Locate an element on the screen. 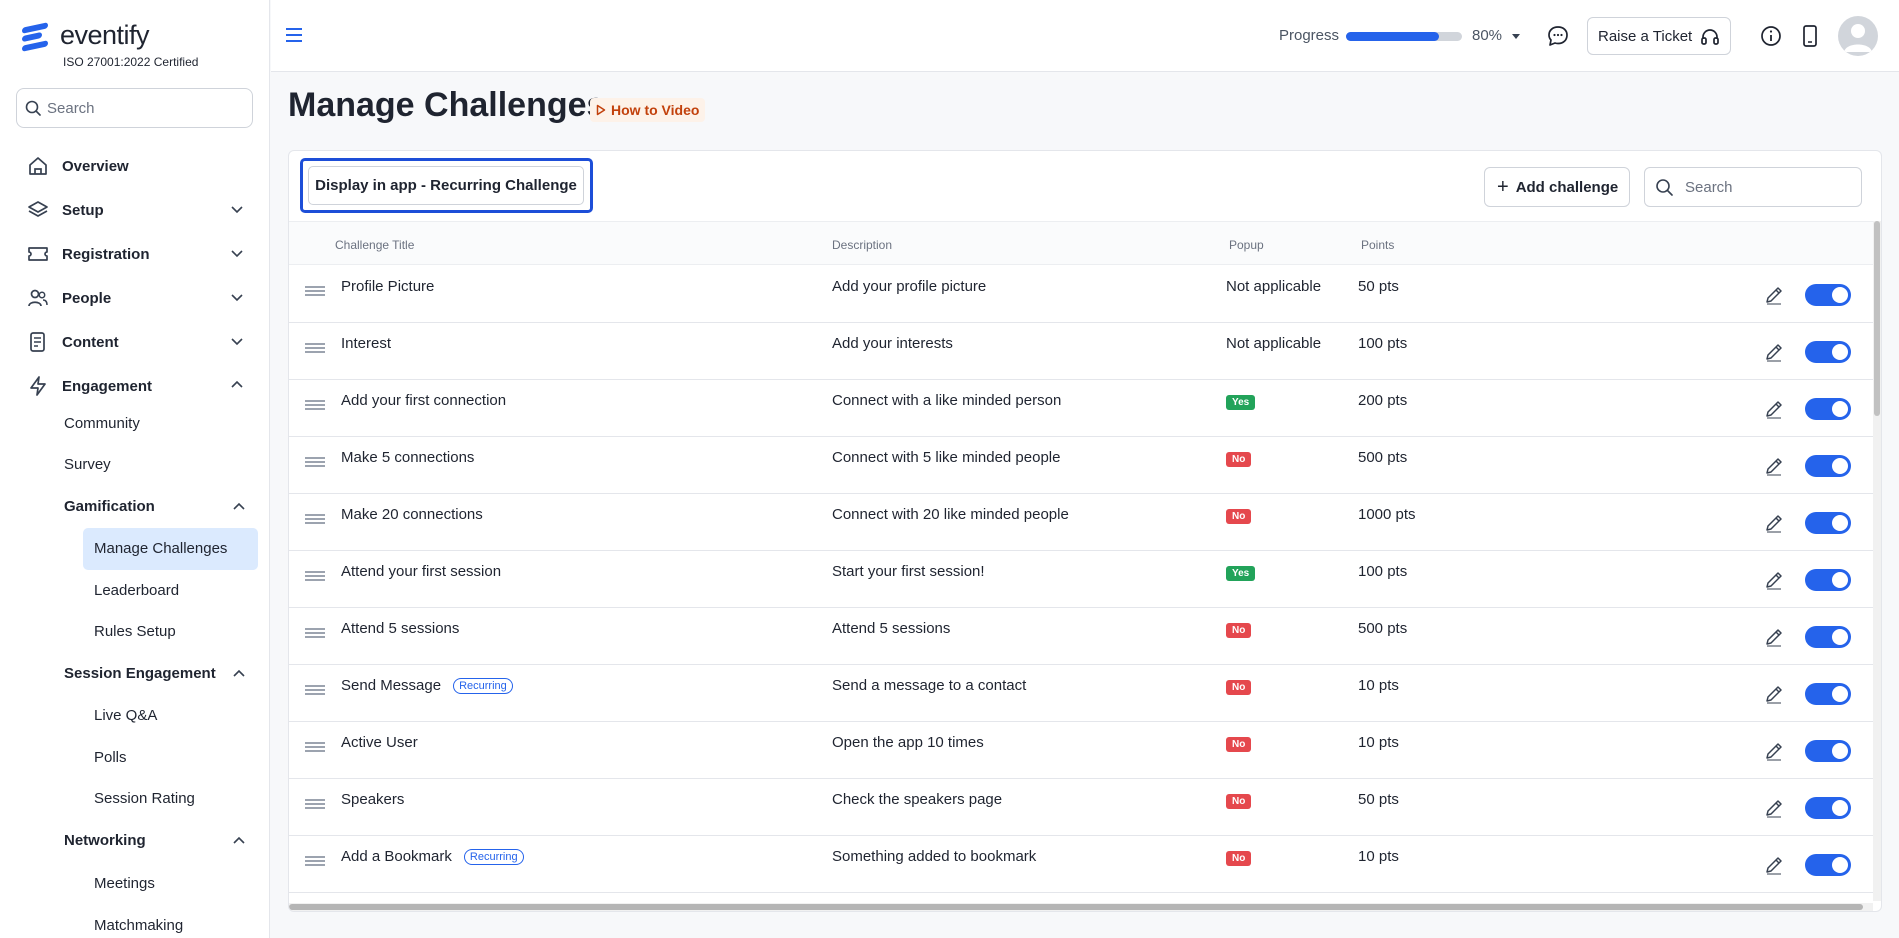 The image size is (1899, 938). vertical-scrollbar-thumb is located at coordinates (1877, 318).